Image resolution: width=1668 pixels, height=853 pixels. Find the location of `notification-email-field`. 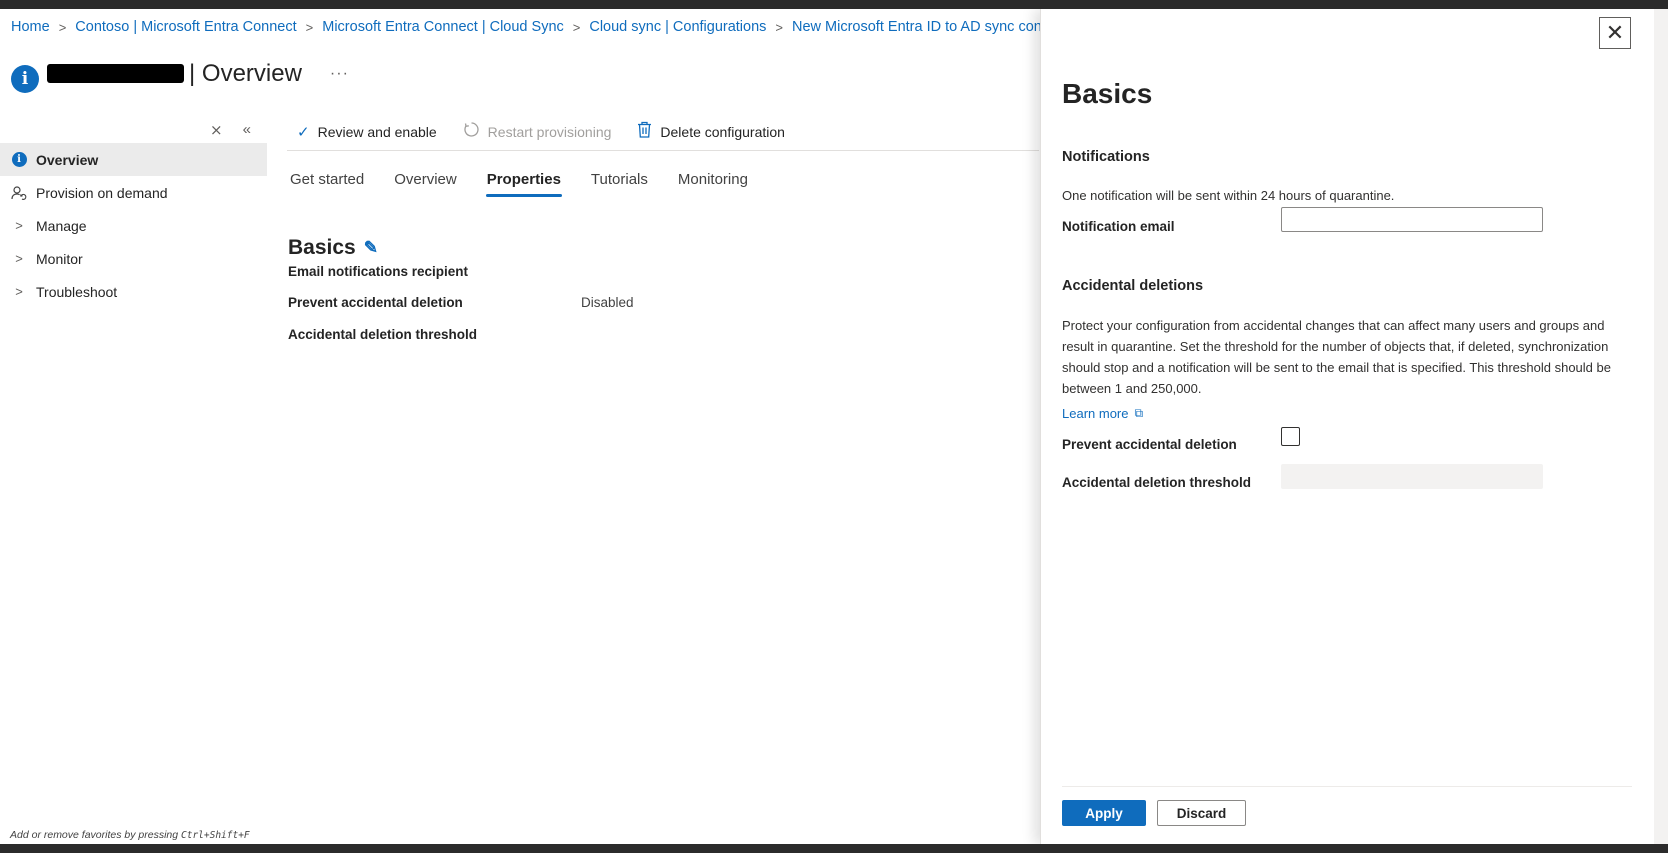

notification-email-field is located at coordinates (1412, 219).